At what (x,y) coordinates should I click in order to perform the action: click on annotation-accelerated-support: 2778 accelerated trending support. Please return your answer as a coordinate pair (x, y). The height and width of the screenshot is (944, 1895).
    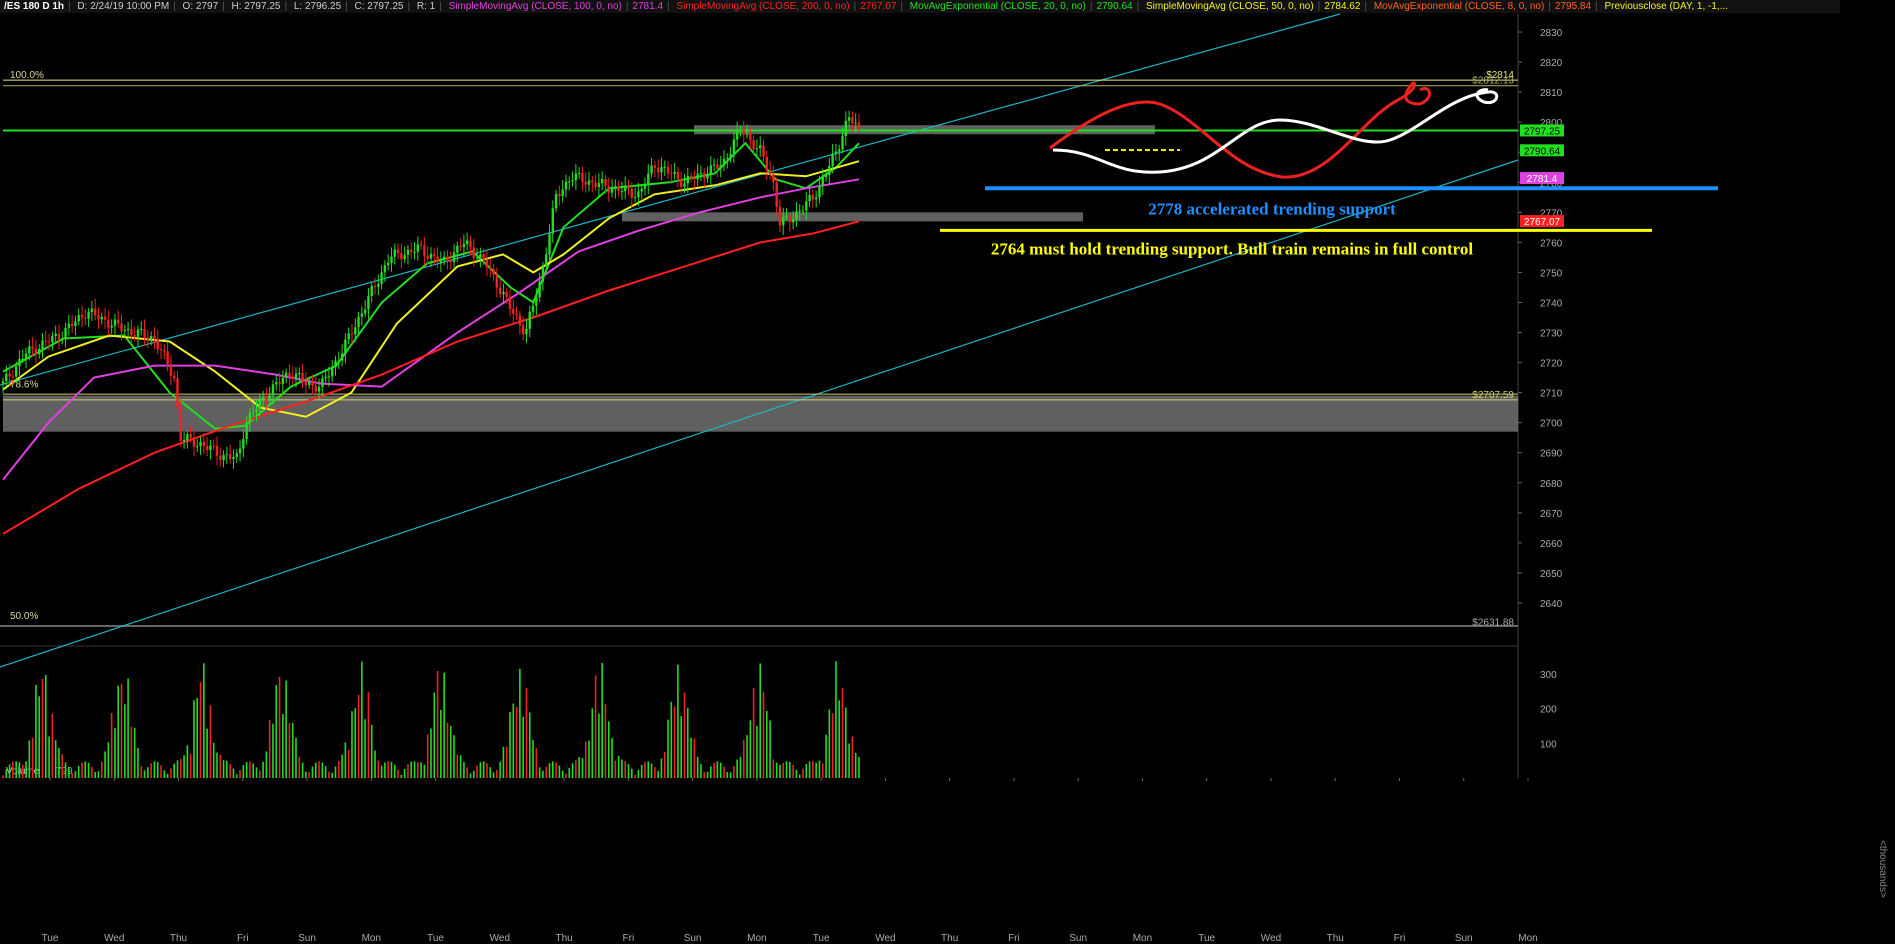
    Looking at the image, I should click on (1272, 208).